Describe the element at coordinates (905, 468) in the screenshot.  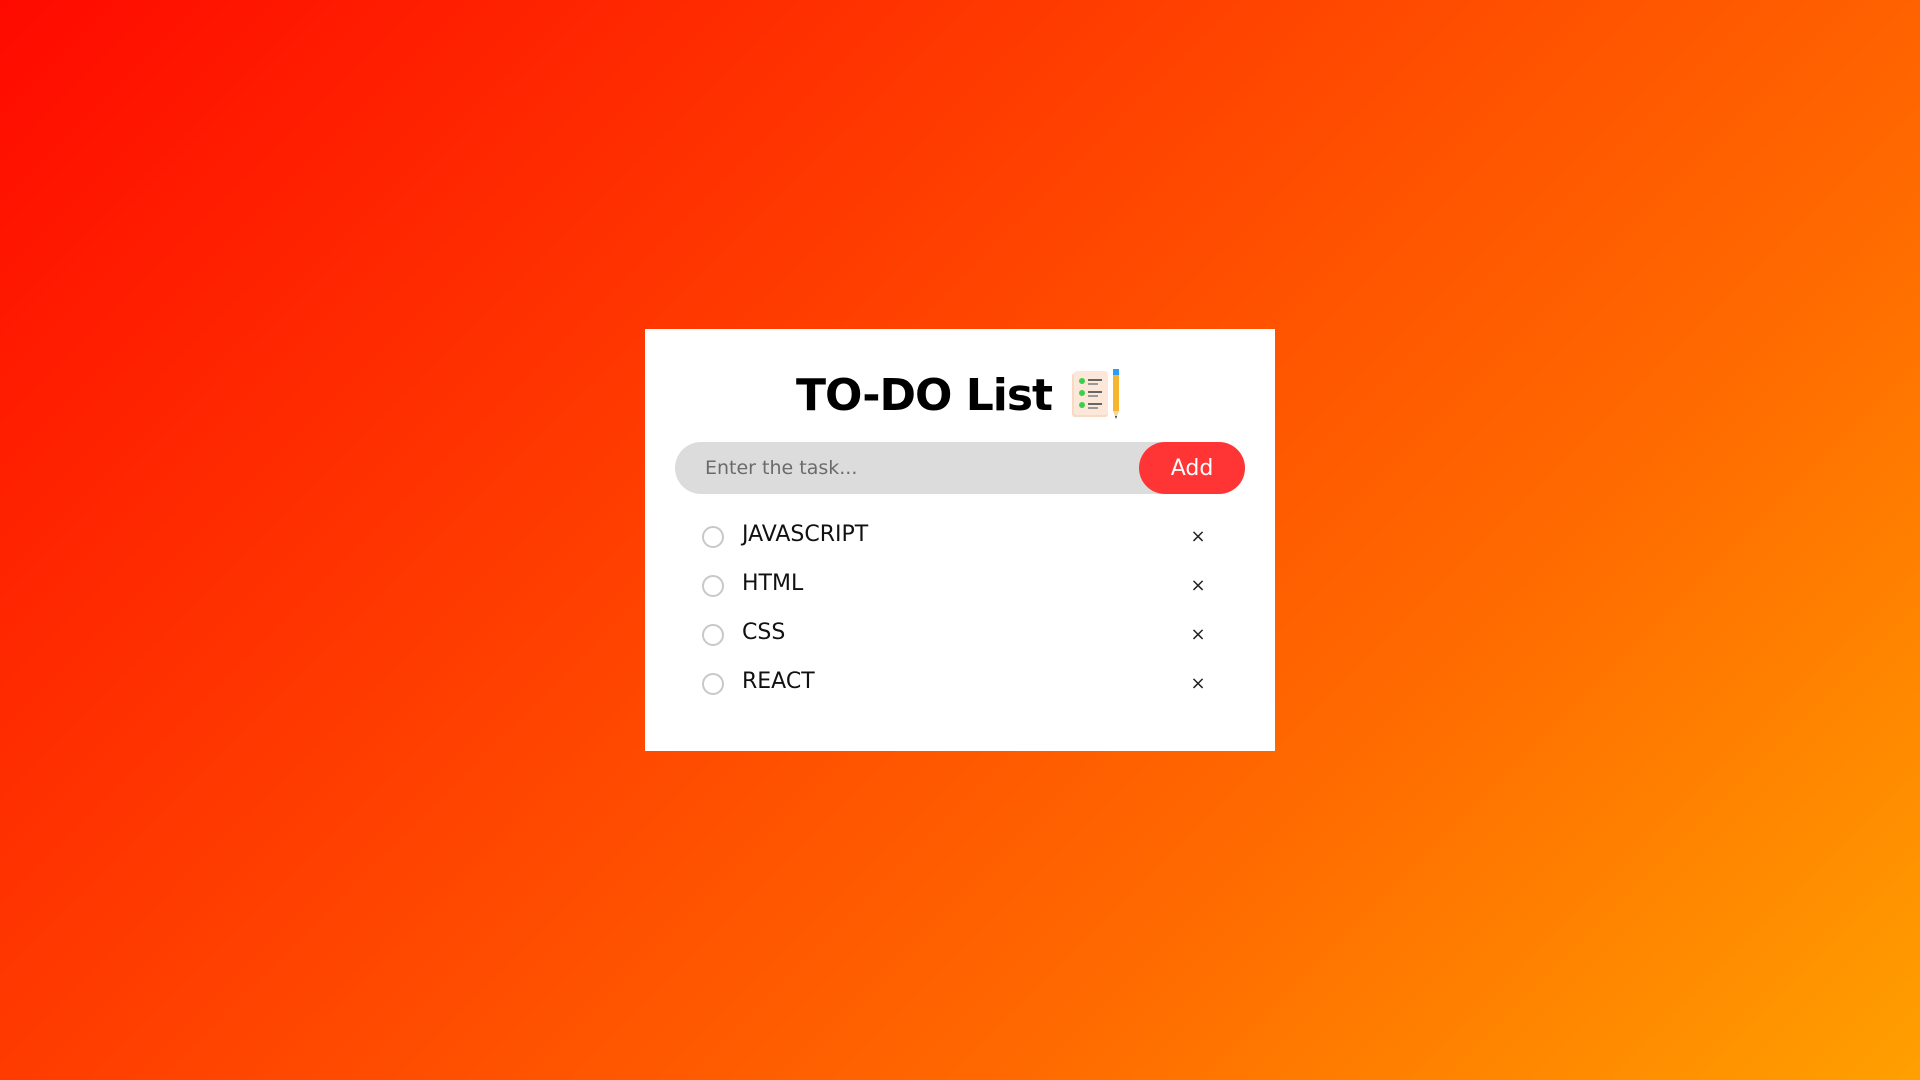
I see `task-input` at that location.